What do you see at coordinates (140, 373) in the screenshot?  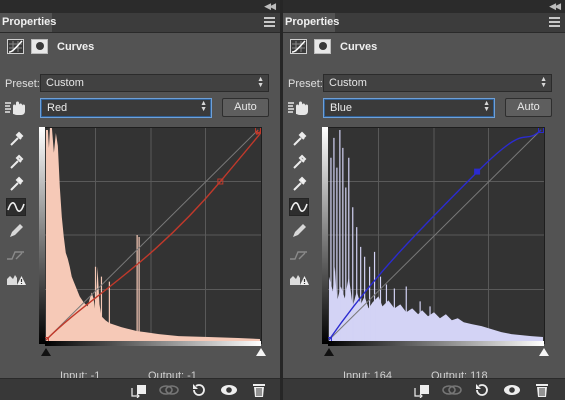 I see `io-readout: Input: -1 Output: -1` at bounding box center [140, 373].